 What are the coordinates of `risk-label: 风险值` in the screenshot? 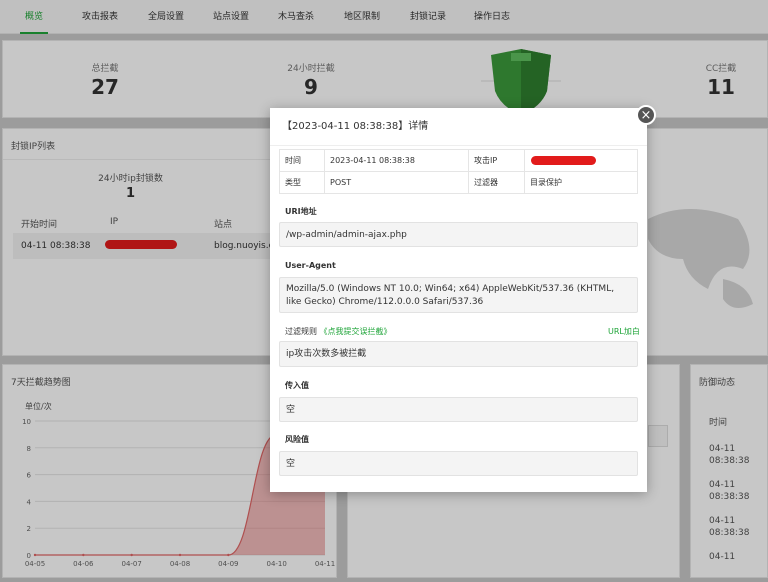 It's located at (297, 439).